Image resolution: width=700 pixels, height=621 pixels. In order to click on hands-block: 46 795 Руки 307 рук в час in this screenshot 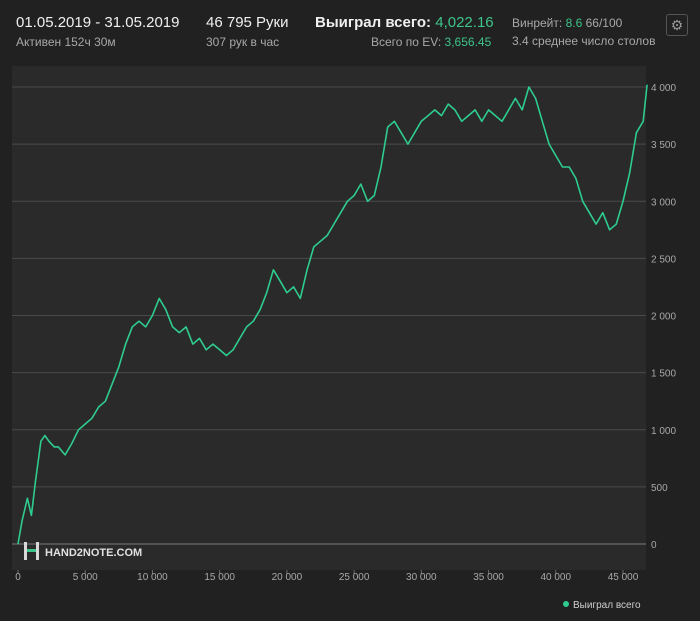, I will do `click(247, 31)`.